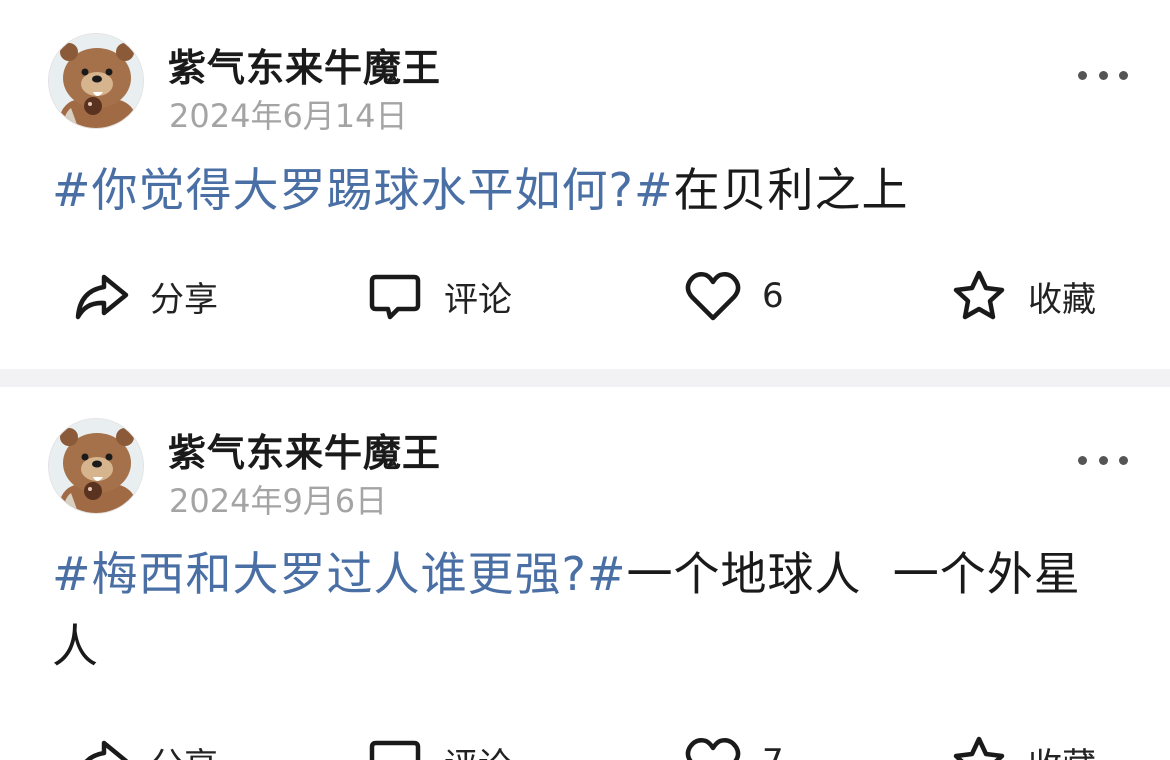  Describe the element at coordinates (791, 190) in the screenshot. I see `post-text: 在贝利之上` at that location.